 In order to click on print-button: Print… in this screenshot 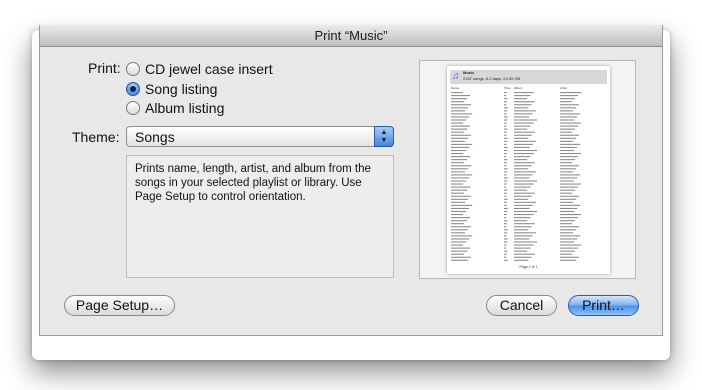, I will do `click(603, 305)`.